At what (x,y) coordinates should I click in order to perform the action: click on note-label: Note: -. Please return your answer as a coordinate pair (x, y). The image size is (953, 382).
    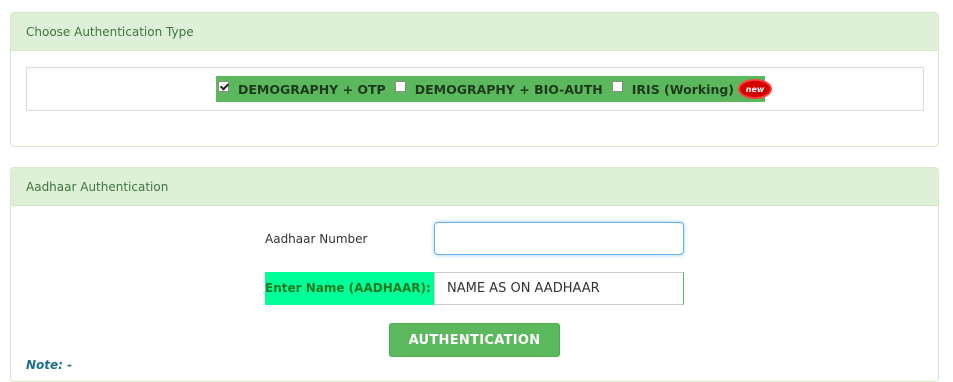
    Looking at the image, I should click on (49, 365).